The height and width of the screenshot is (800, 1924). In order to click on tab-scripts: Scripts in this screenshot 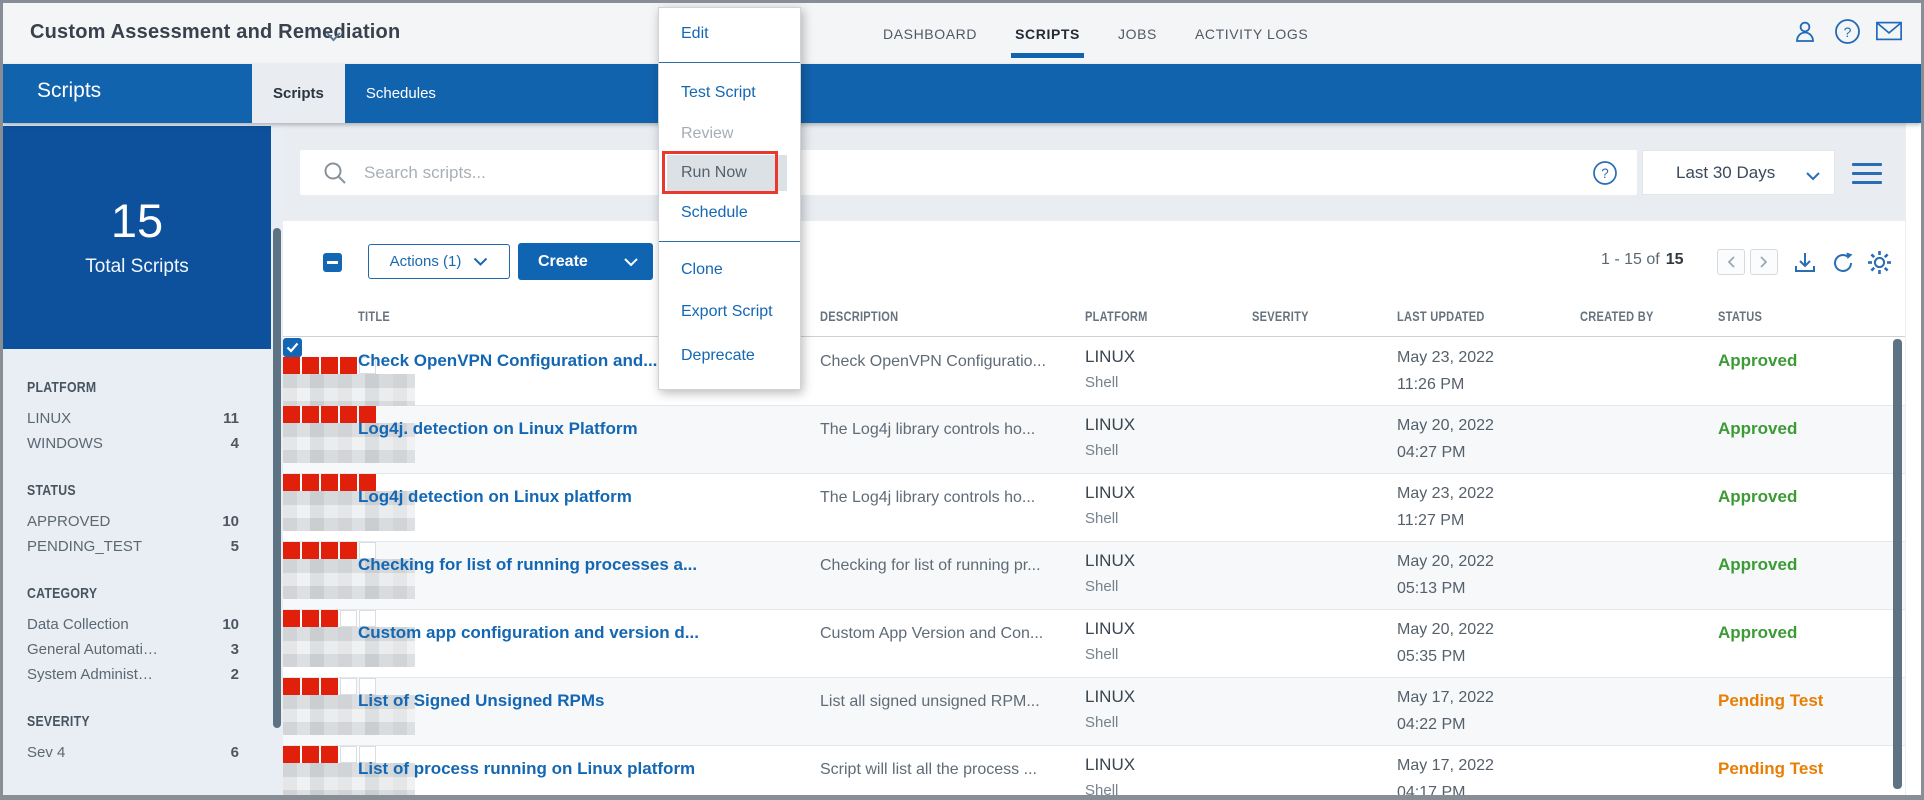, I will do `click(298, 93)`.